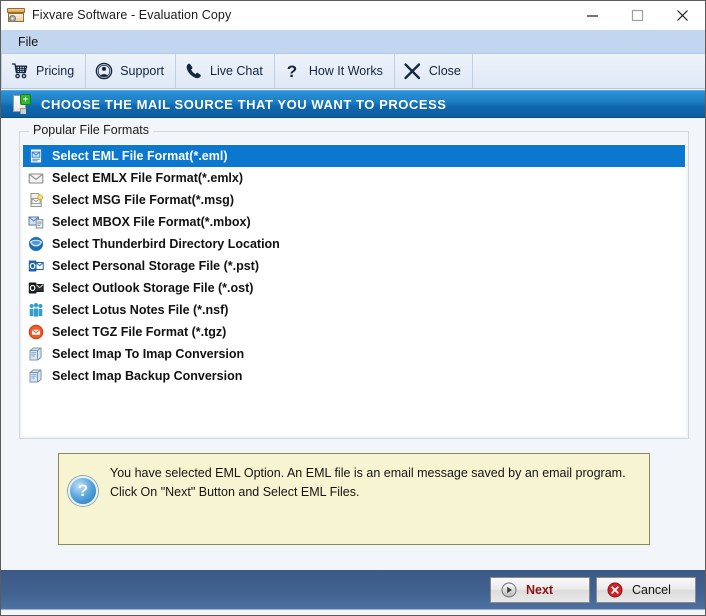  I want to click on mbox-file-icon, so click(35, 222).